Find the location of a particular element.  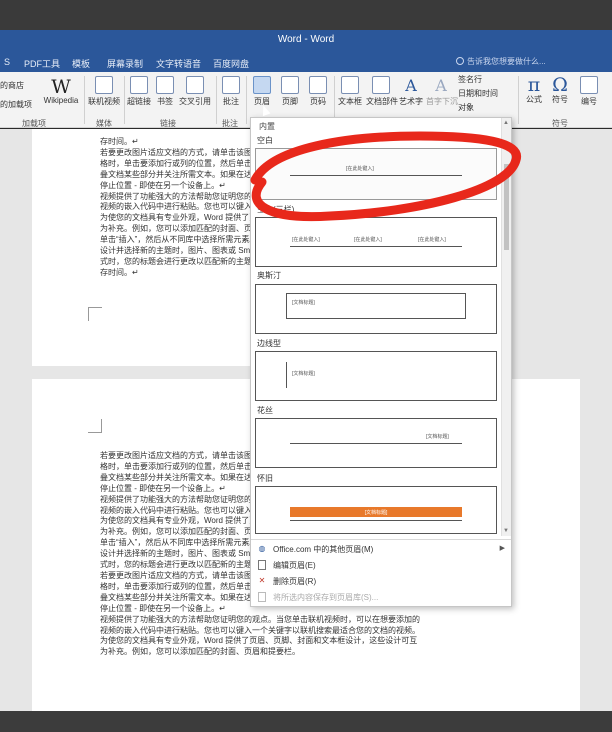

object-button: 对象 is located at coordinates (466, 107).